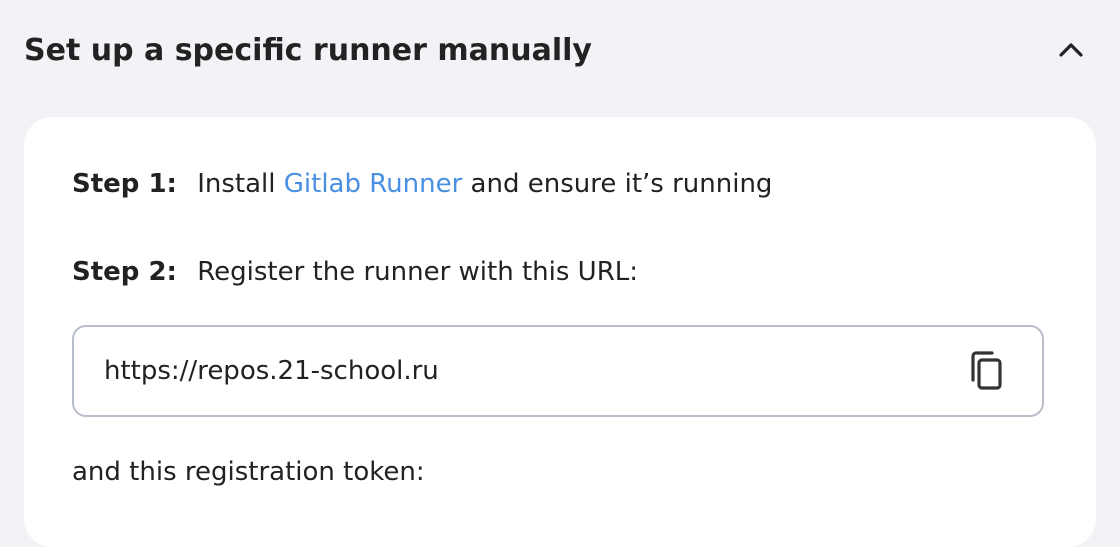  What do you see at coordinates (1071, 50) in the screenshot?
I see `chevron-up-icon` at bounding box center [1071, 50].